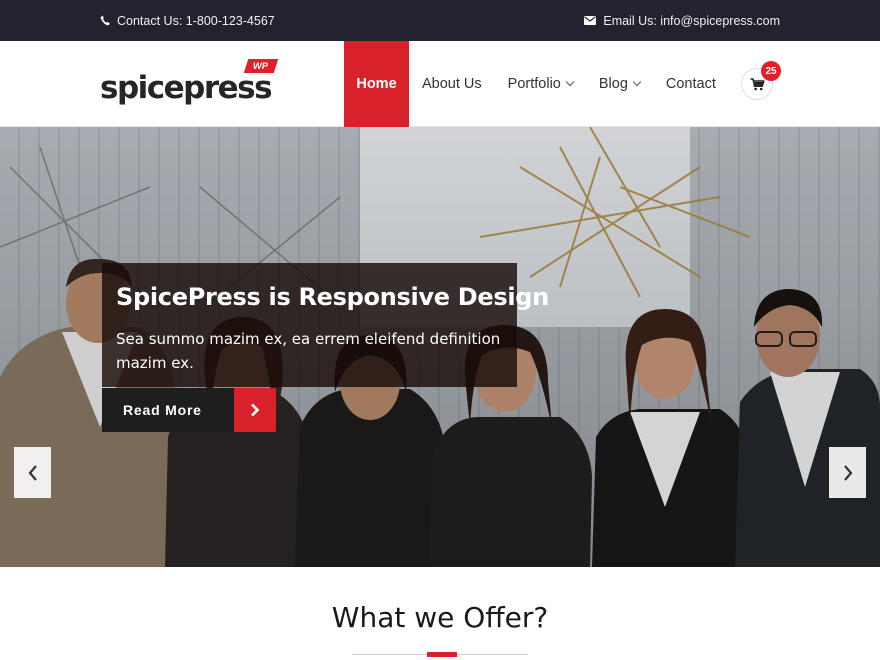  Describe the element at coordinates (105, 20) in the screenshot. I see `phone-icon` at that location.